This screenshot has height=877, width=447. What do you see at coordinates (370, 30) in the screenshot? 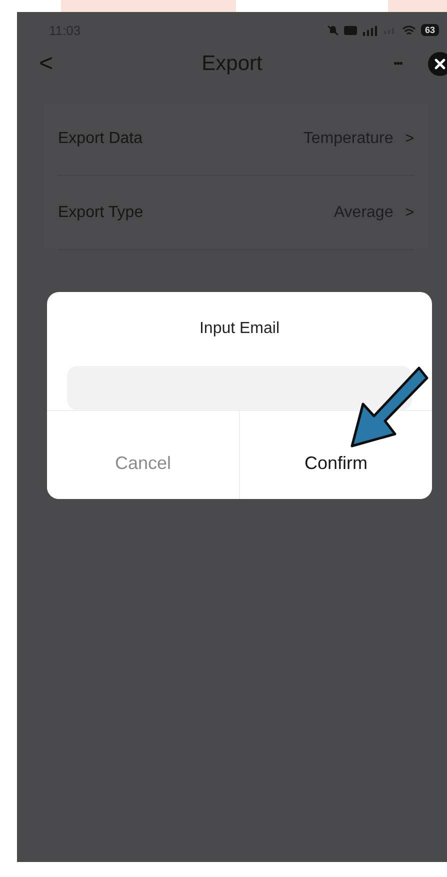
I see `signal-icon` at bounding box center [370, 30].